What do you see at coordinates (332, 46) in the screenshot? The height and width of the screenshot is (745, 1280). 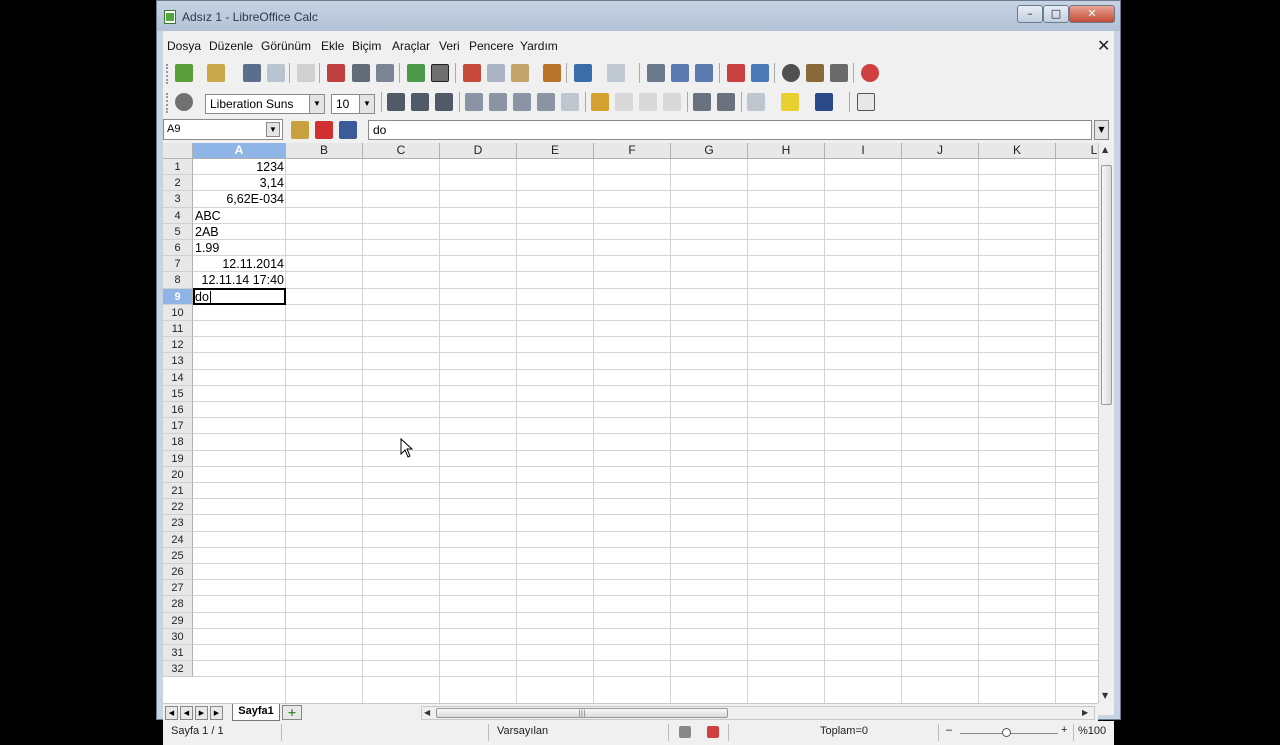 I see `menu-ekle: Ekle` at bounding box center [332, 46].